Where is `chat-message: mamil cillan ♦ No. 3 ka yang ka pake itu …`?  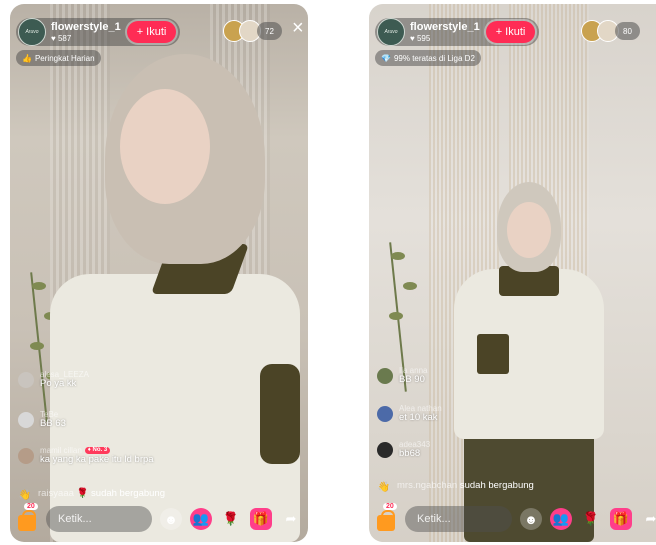
chat-message: mamil cillan ♦ No. 3 ka yang ka pake itu … is located at coordinates (86, 456).